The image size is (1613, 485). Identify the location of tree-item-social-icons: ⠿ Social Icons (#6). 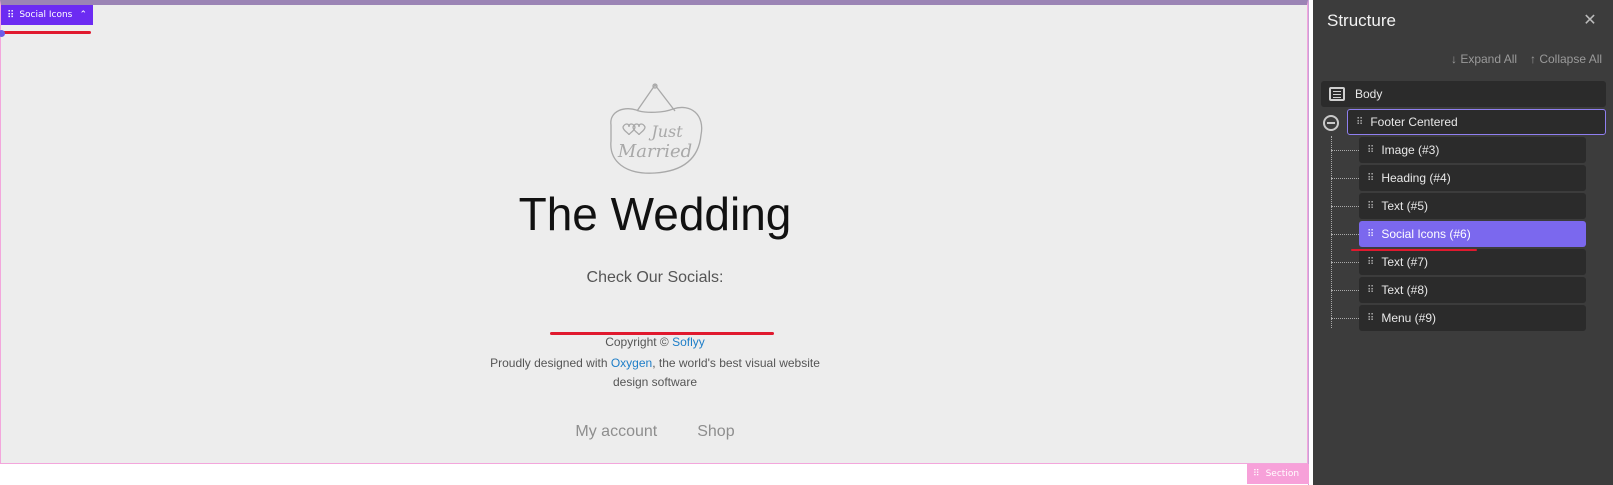
(1472, 234).